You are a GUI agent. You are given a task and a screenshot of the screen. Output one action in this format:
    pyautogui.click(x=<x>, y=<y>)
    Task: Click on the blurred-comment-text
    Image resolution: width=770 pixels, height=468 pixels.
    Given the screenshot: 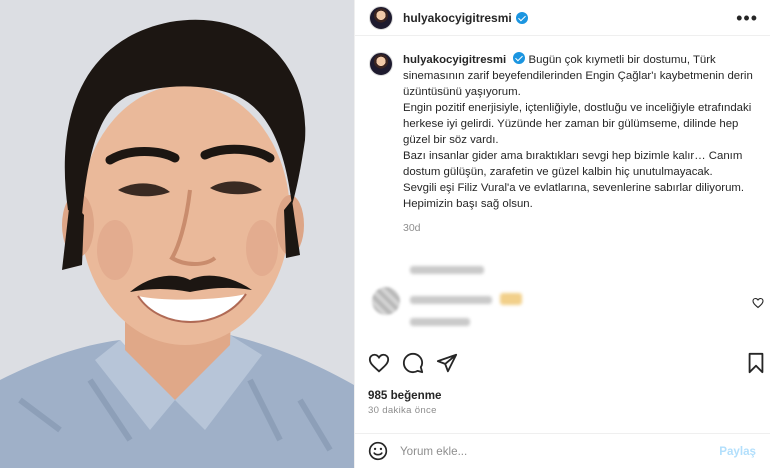 What is the action you would take?
    pyautogui.click(x=447, y=270)
    